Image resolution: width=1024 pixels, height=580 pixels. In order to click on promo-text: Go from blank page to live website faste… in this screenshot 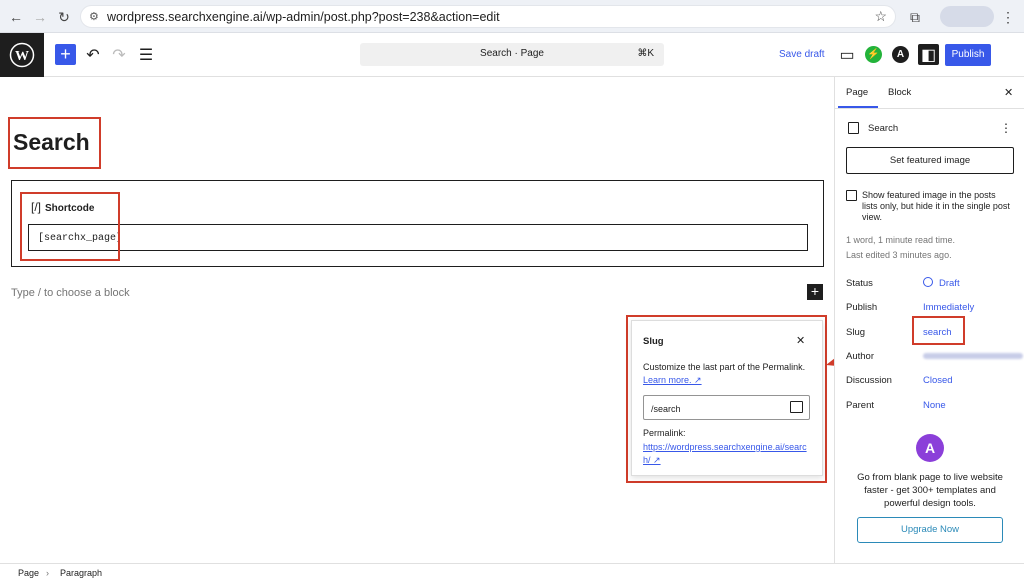, I will do `click(930, 490)`.